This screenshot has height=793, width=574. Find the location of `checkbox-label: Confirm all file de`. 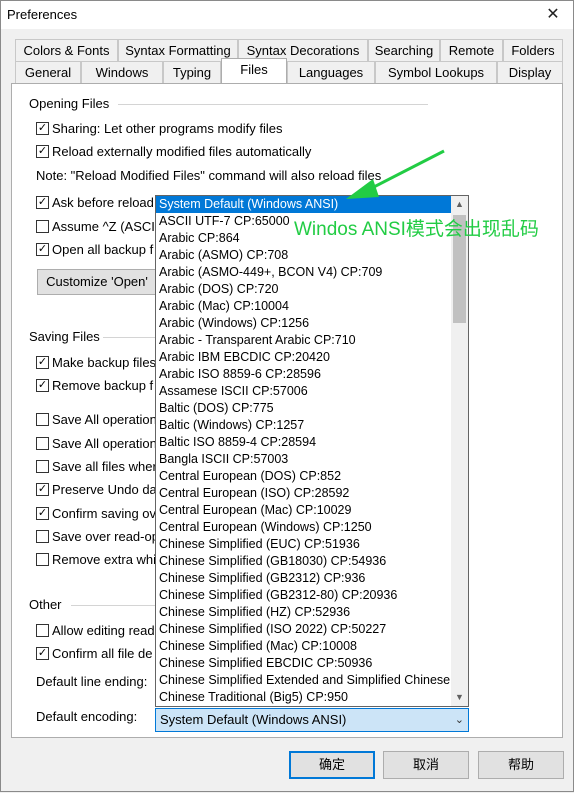

checkbox-label: Confirm all file de is located at coordinates (102, 653).